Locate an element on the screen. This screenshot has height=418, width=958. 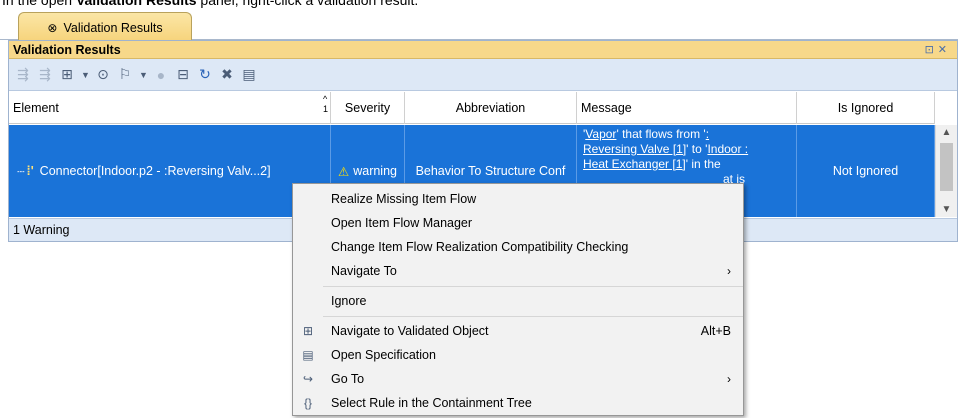
close-icon: ✕ is located at coordinates (944, 50).